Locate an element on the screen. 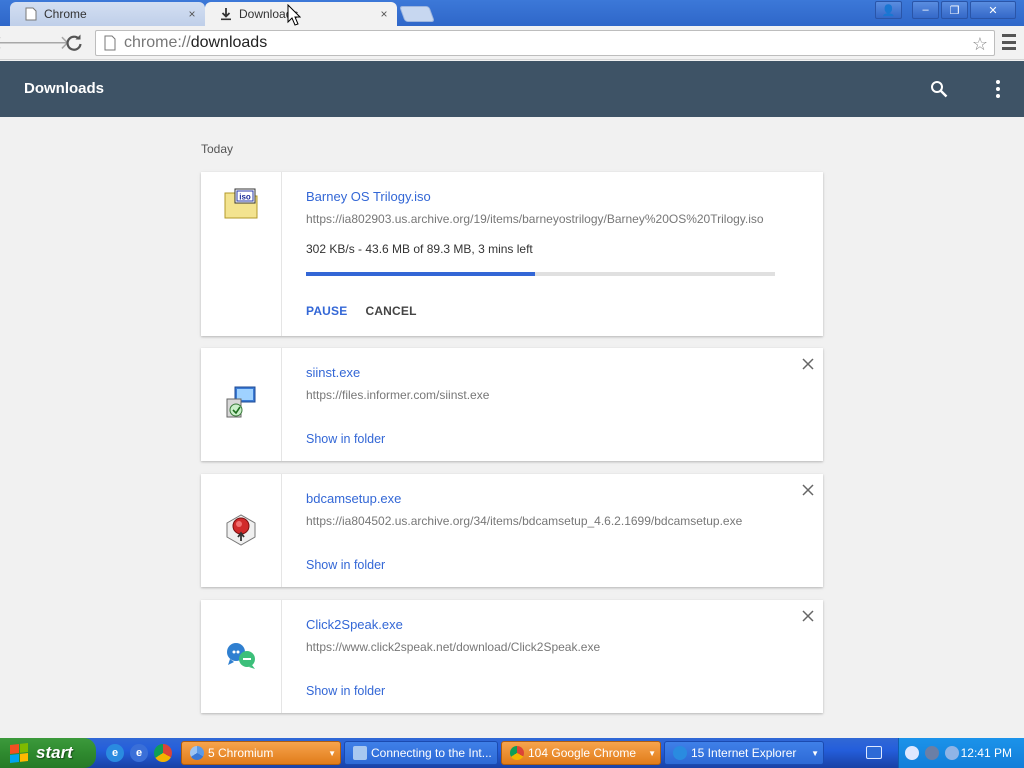 The height and width of the screenshot is (768, 1024). reload-icon is located at coordinates (74, 42).